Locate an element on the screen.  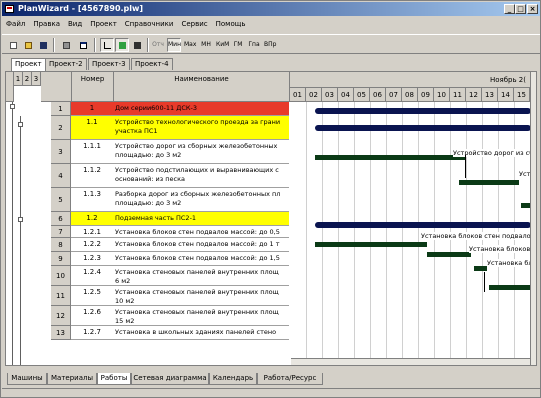
save-icon is located at coordinates (43, 45).